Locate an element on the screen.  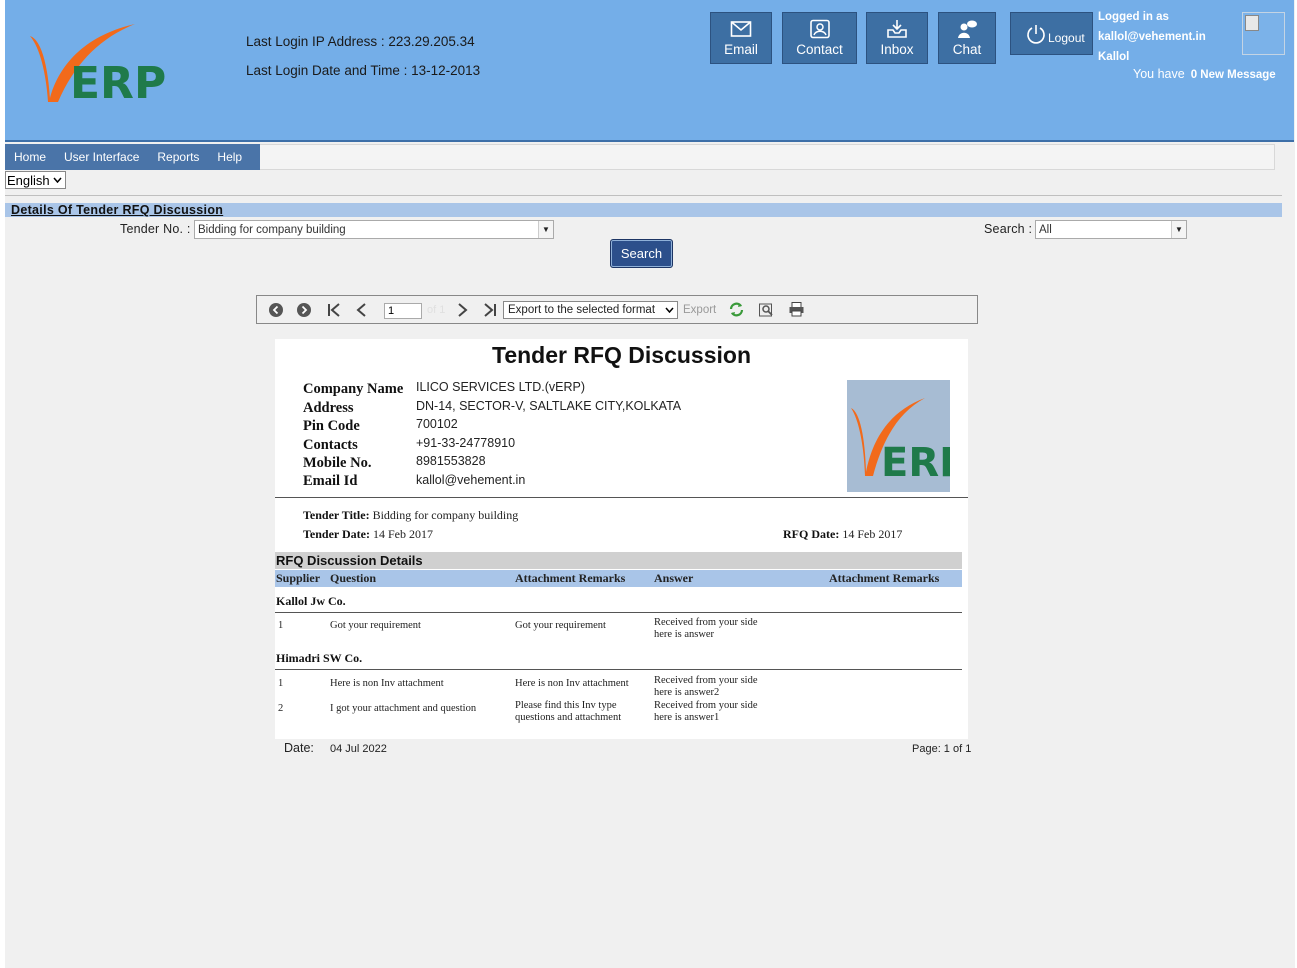
last-login-date-label: Last Login Date and Time : is located at coordinates (327, 70).